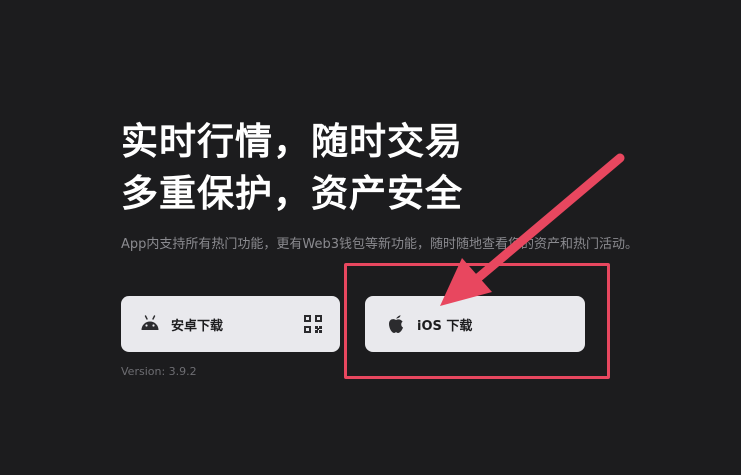 The image size is (741, 475). What do you see at coordinates (445, 326) in the screenshot?
I see `ios-download-label: iOS 下载` at bounding box center [445, 326].